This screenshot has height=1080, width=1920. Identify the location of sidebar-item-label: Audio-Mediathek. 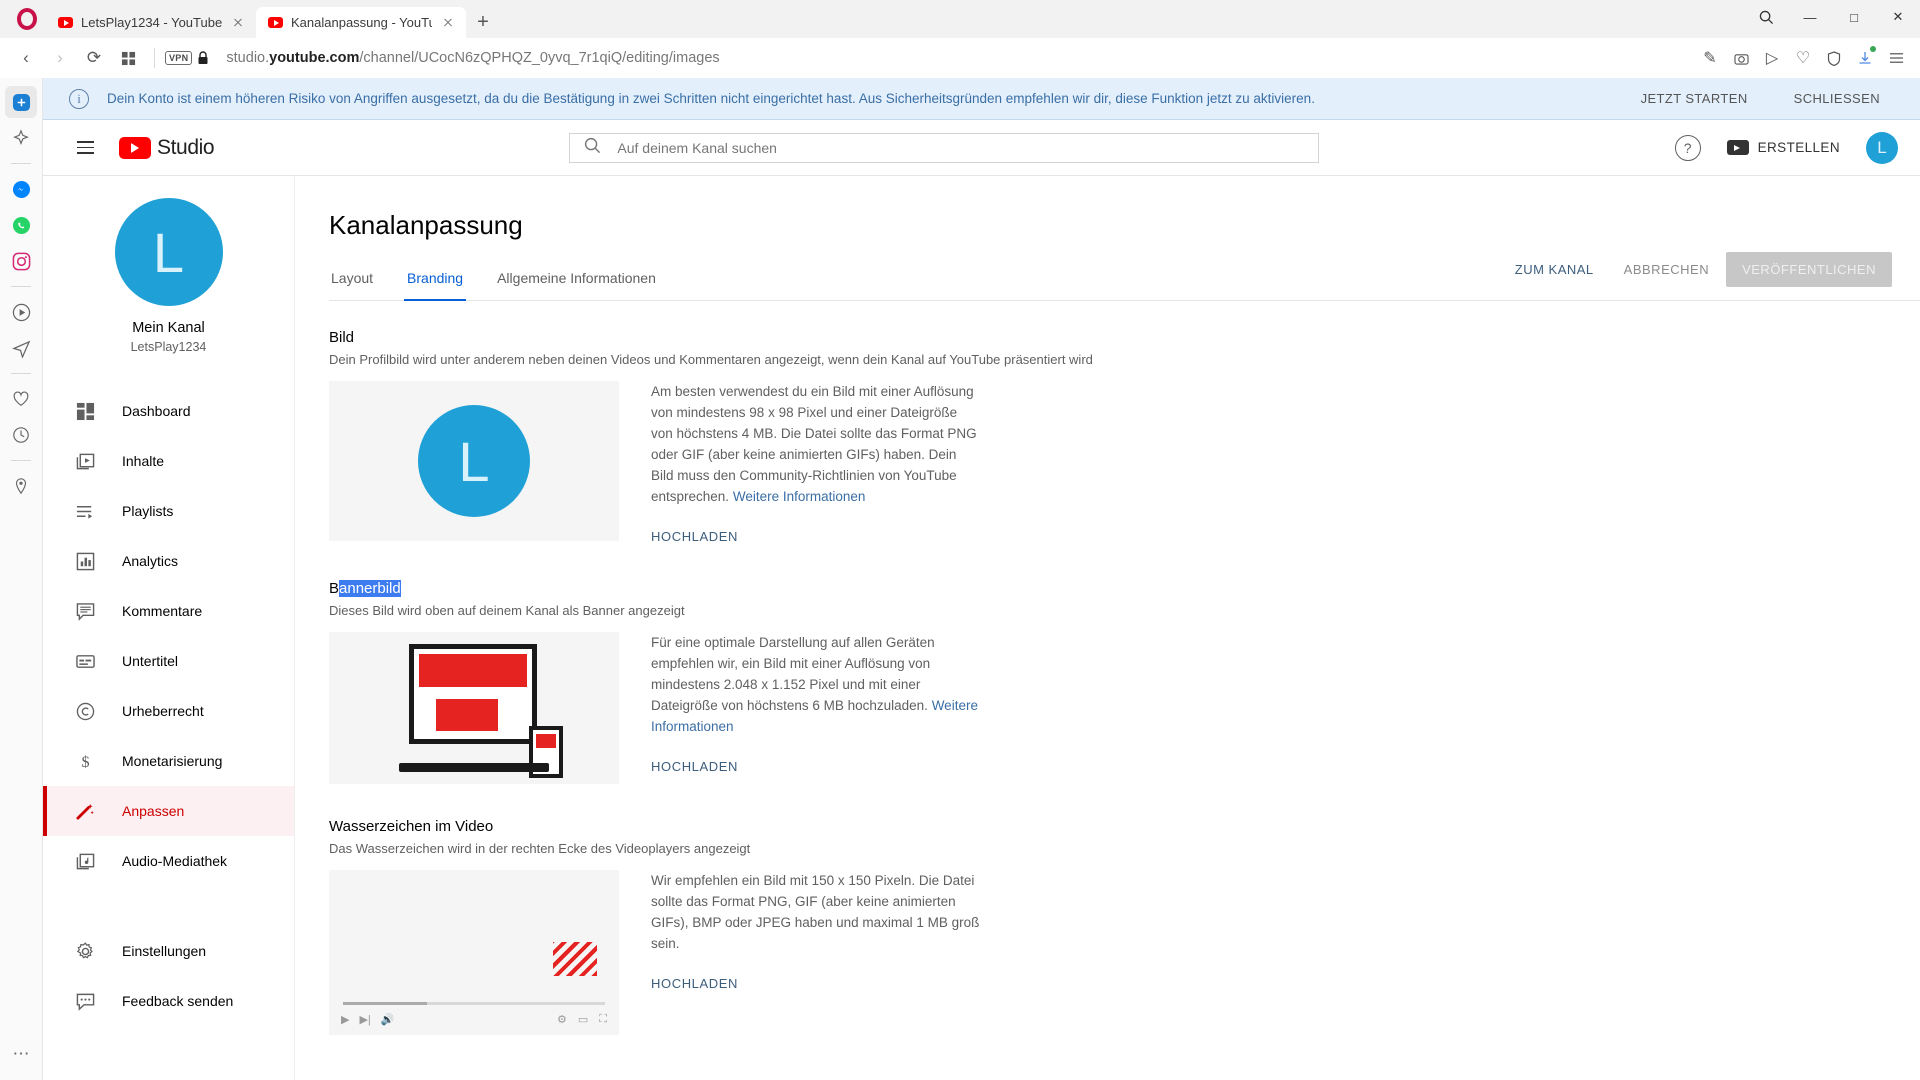
(175, 861).